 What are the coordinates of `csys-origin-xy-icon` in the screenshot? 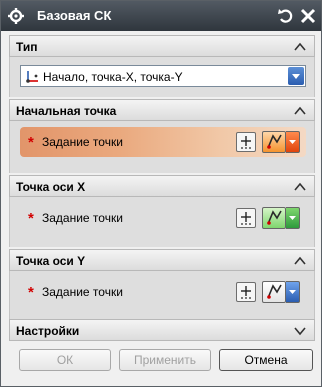 It's located at (32, 77).